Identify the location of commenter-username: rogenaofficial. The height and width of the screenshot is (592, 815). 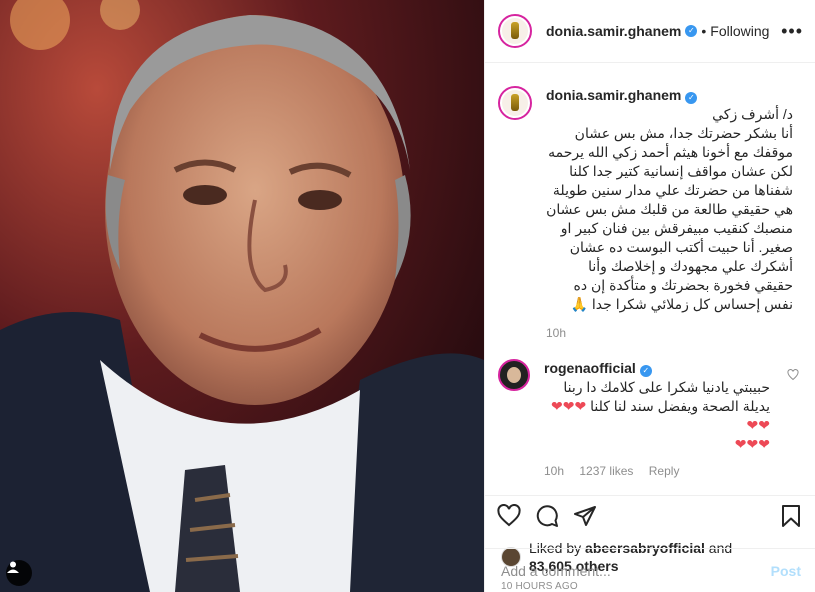
(590, 368).